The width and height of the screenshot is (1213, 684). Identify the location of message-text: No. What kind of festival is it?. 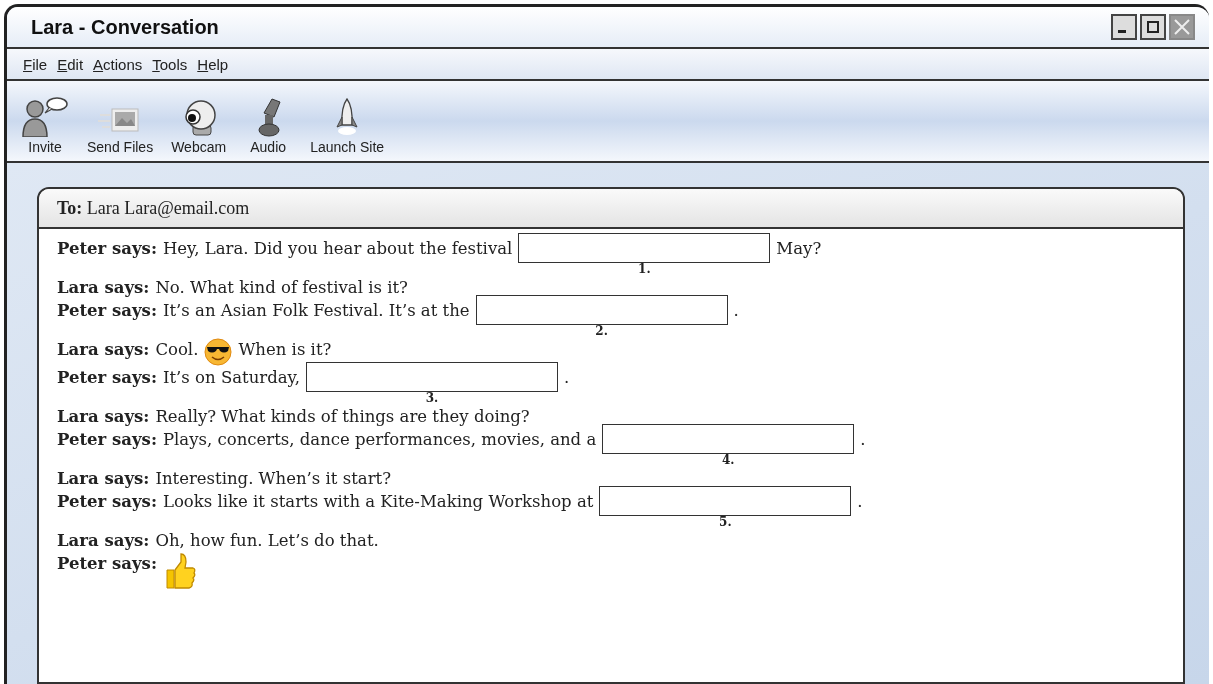
(281, 288).